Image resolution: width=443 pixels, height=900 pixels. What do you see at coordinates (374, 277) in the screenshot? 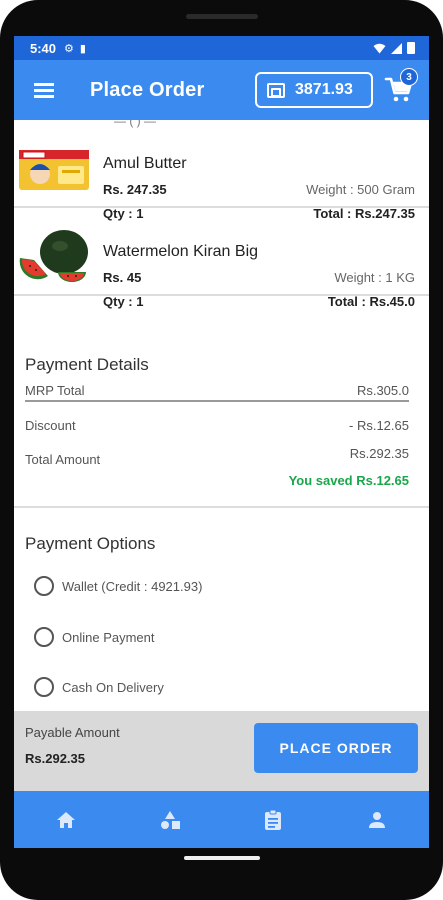
I see `item-weight: Weight : 1 KG` at bounding box center [374, 277].